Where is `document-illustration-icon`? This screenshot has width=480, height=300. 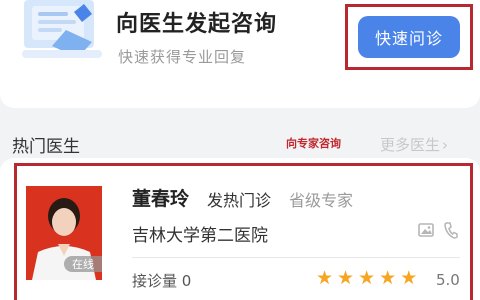 document-illustration-icon is located at coordinates (62, 29).